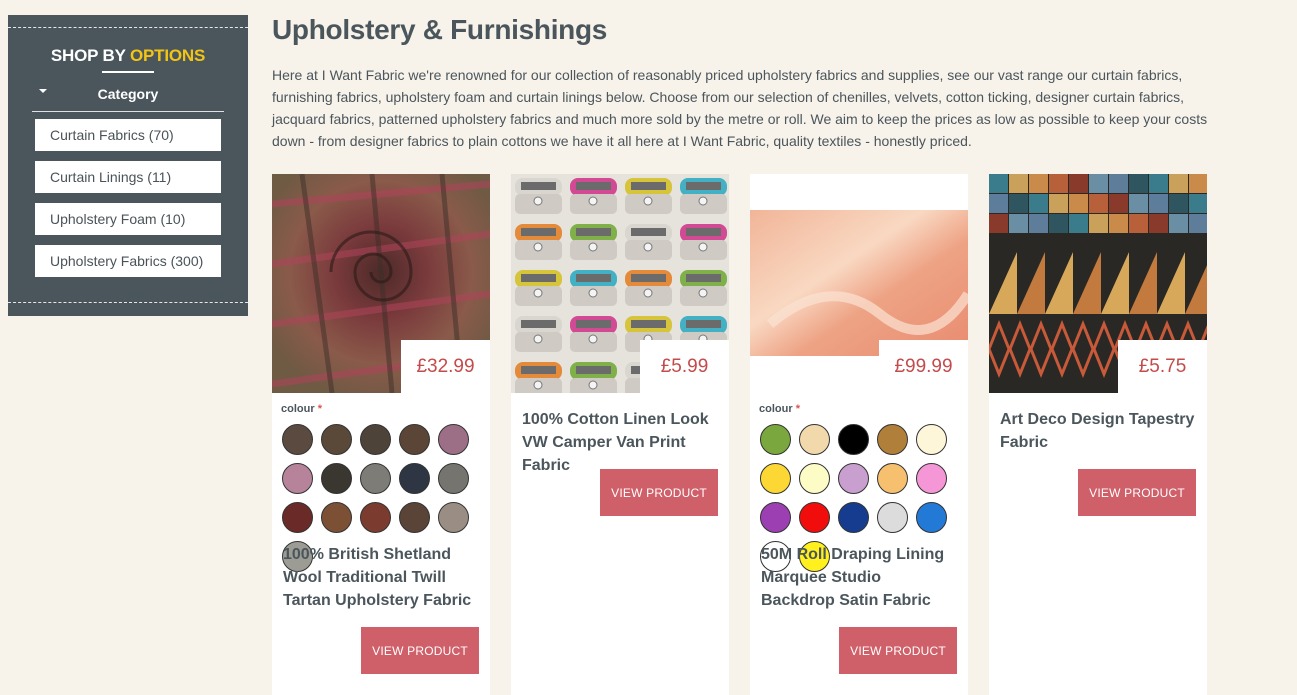 The image size is (1297, 695). What do you see at coordinates (445, 366) in the screenshot?
I see `product-price: £32.99` at bounding box center [445, 366].